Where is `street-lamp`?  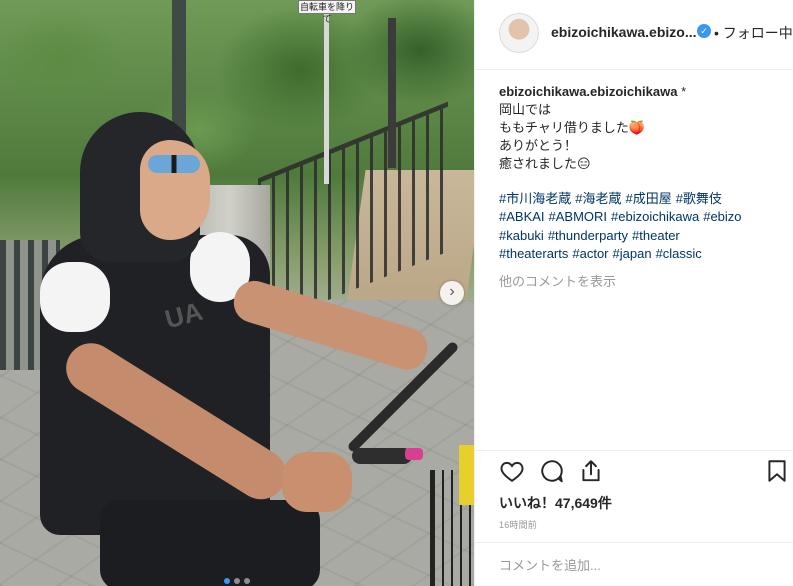
street-lamp is located at coordinates (392, 93).